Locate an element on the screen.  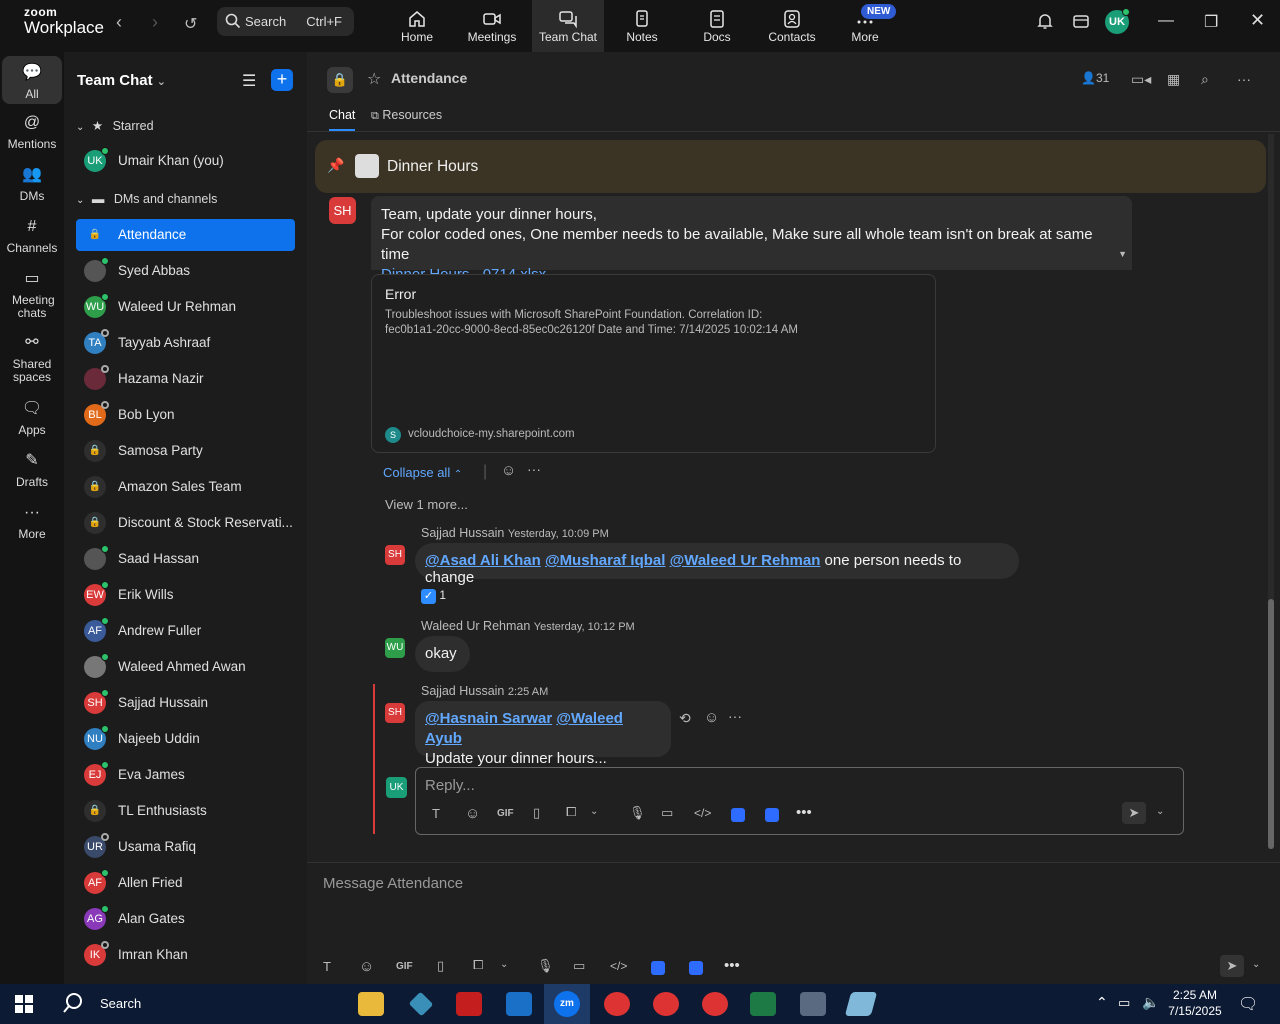
tab-notes: Notes is located at coordinates (642, 26).